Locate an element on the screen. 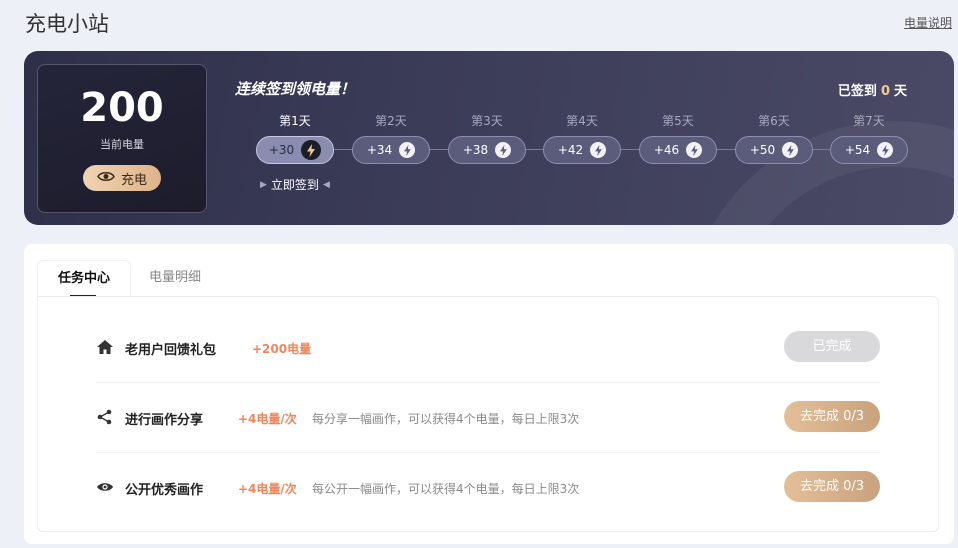 This screenshot has height=548, width=958. signed-status: 已签到 0 天 is located at coordinates (872, 89).